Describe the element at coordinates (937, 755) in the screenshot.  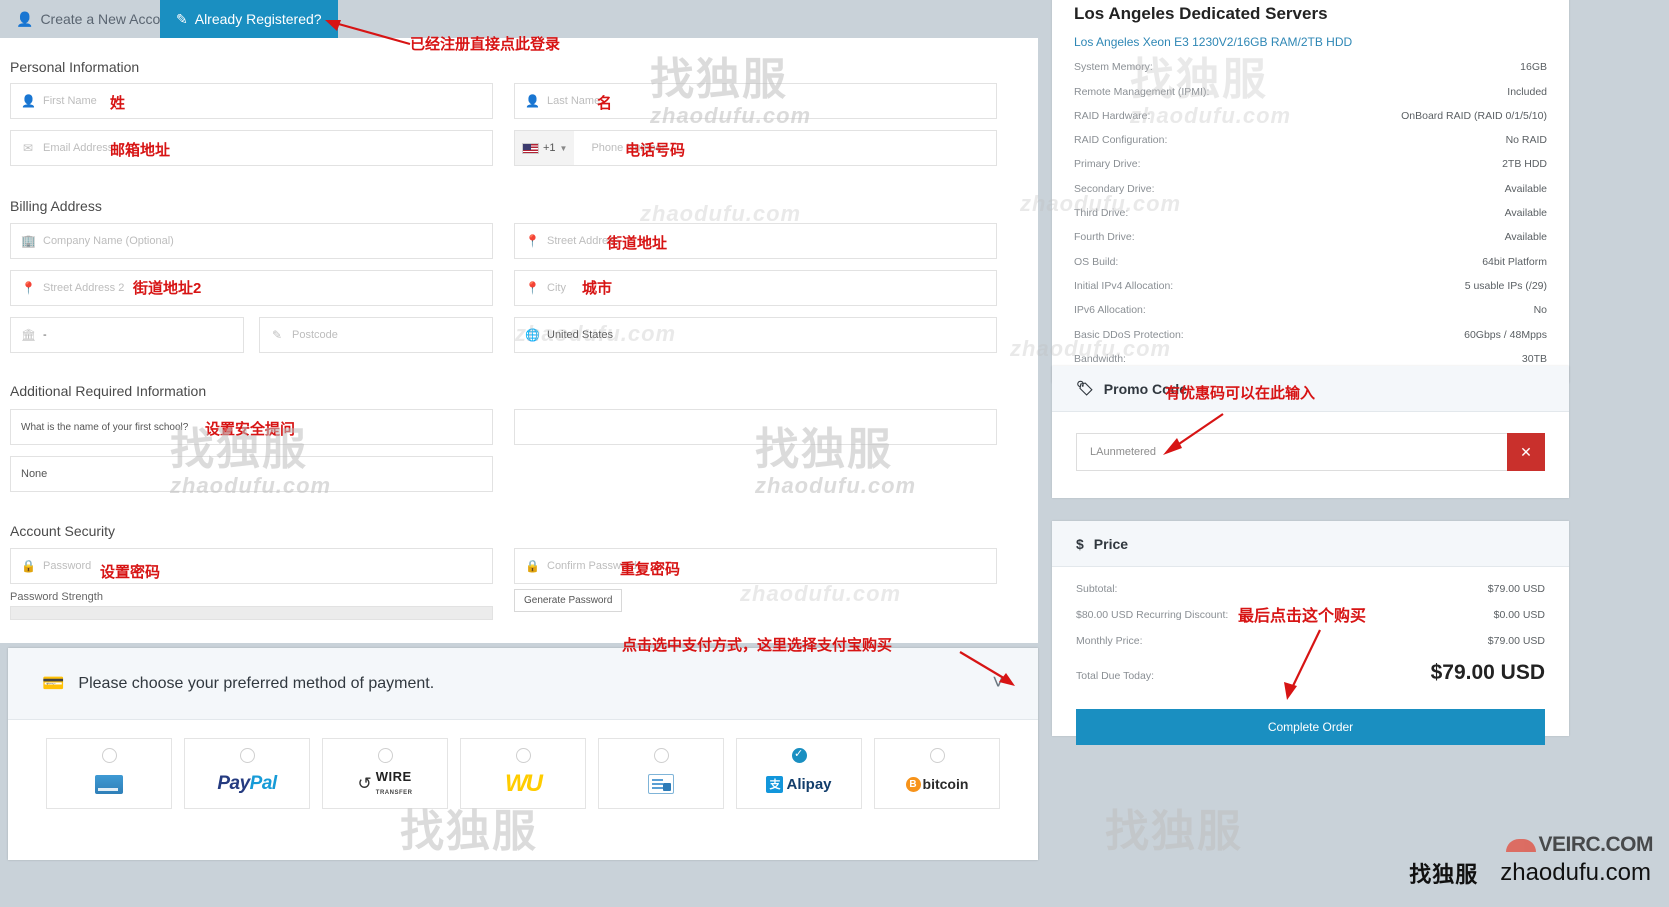
I see `radio-bitcoin` at that location.